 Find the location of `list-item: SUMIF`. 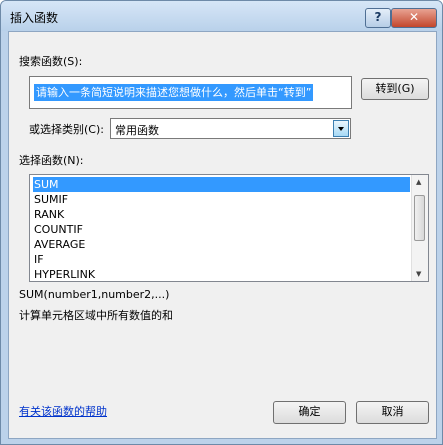

list-item: SUMIF is located at coordinates (221, 199).